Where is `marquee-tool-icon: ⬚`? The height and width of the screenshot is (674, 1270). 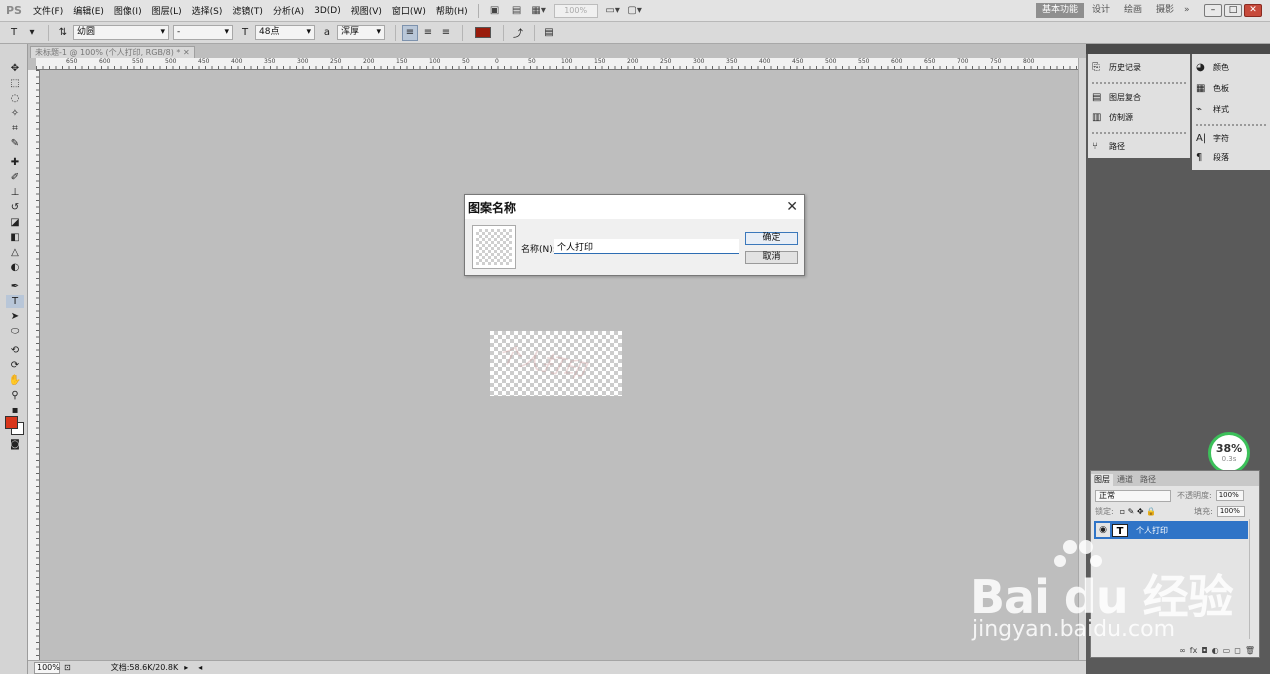
marquee-tool-icon: ⬚ is located at coordinates (15, 83).